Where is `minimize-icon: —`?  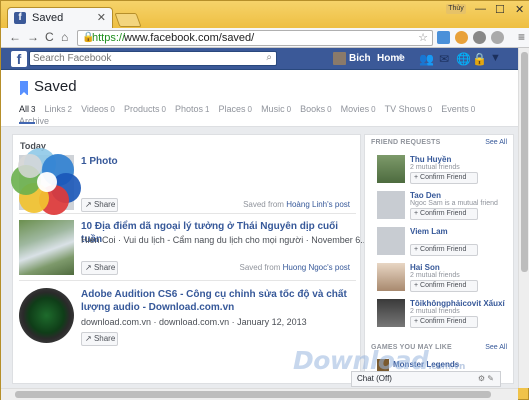
minimize-icon: — is located at coordinates (480, 9).